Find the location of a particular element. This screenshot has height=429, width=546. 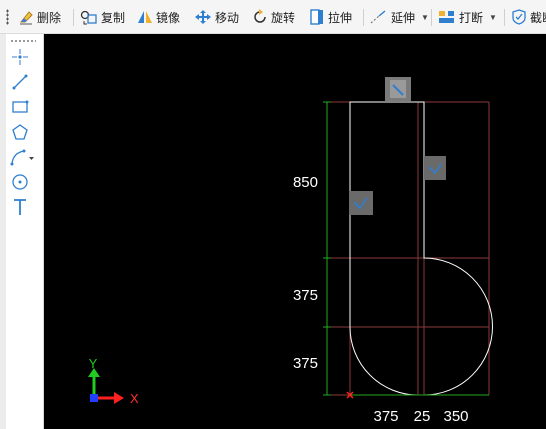

rectangle-icon is located at coordinates (20, 106).